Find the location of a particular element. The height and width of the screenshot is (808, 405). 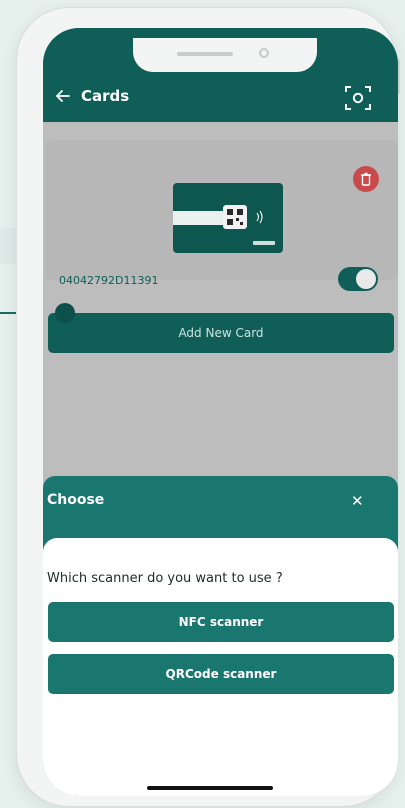

speaker is located at coordinates (205, 54).